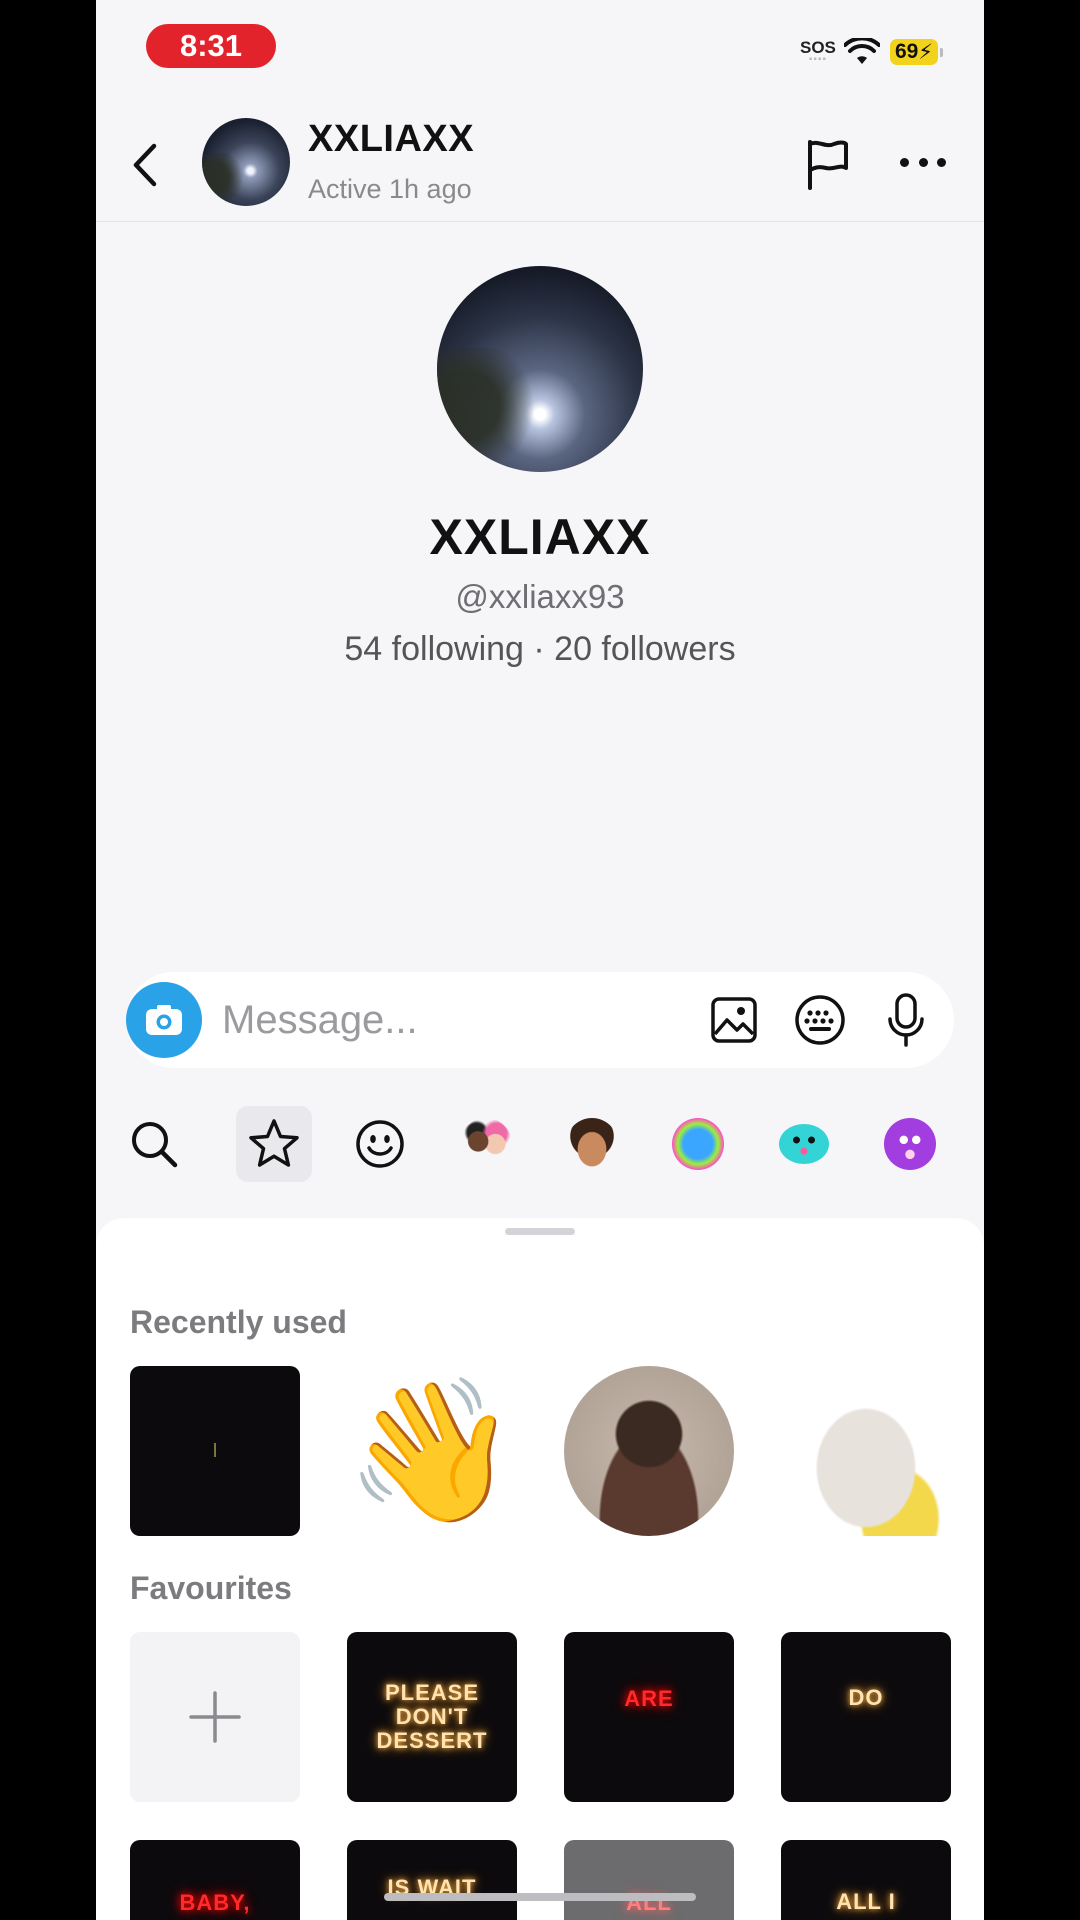 The width and height of the screenshot is (1080, 1920). I want to click on sticker-pack-2-icon, so click(804, 1144).